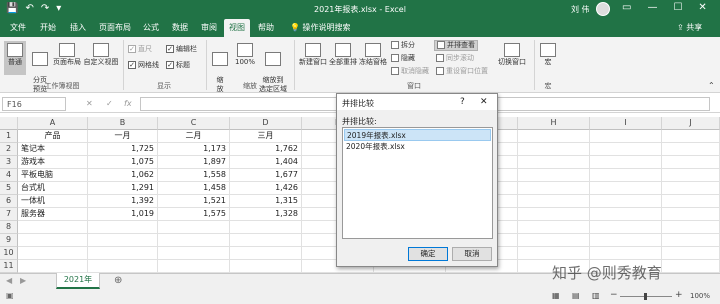 This screenshot has height=304, width=720. I want to click on row-header: 10, so click(9, 253).